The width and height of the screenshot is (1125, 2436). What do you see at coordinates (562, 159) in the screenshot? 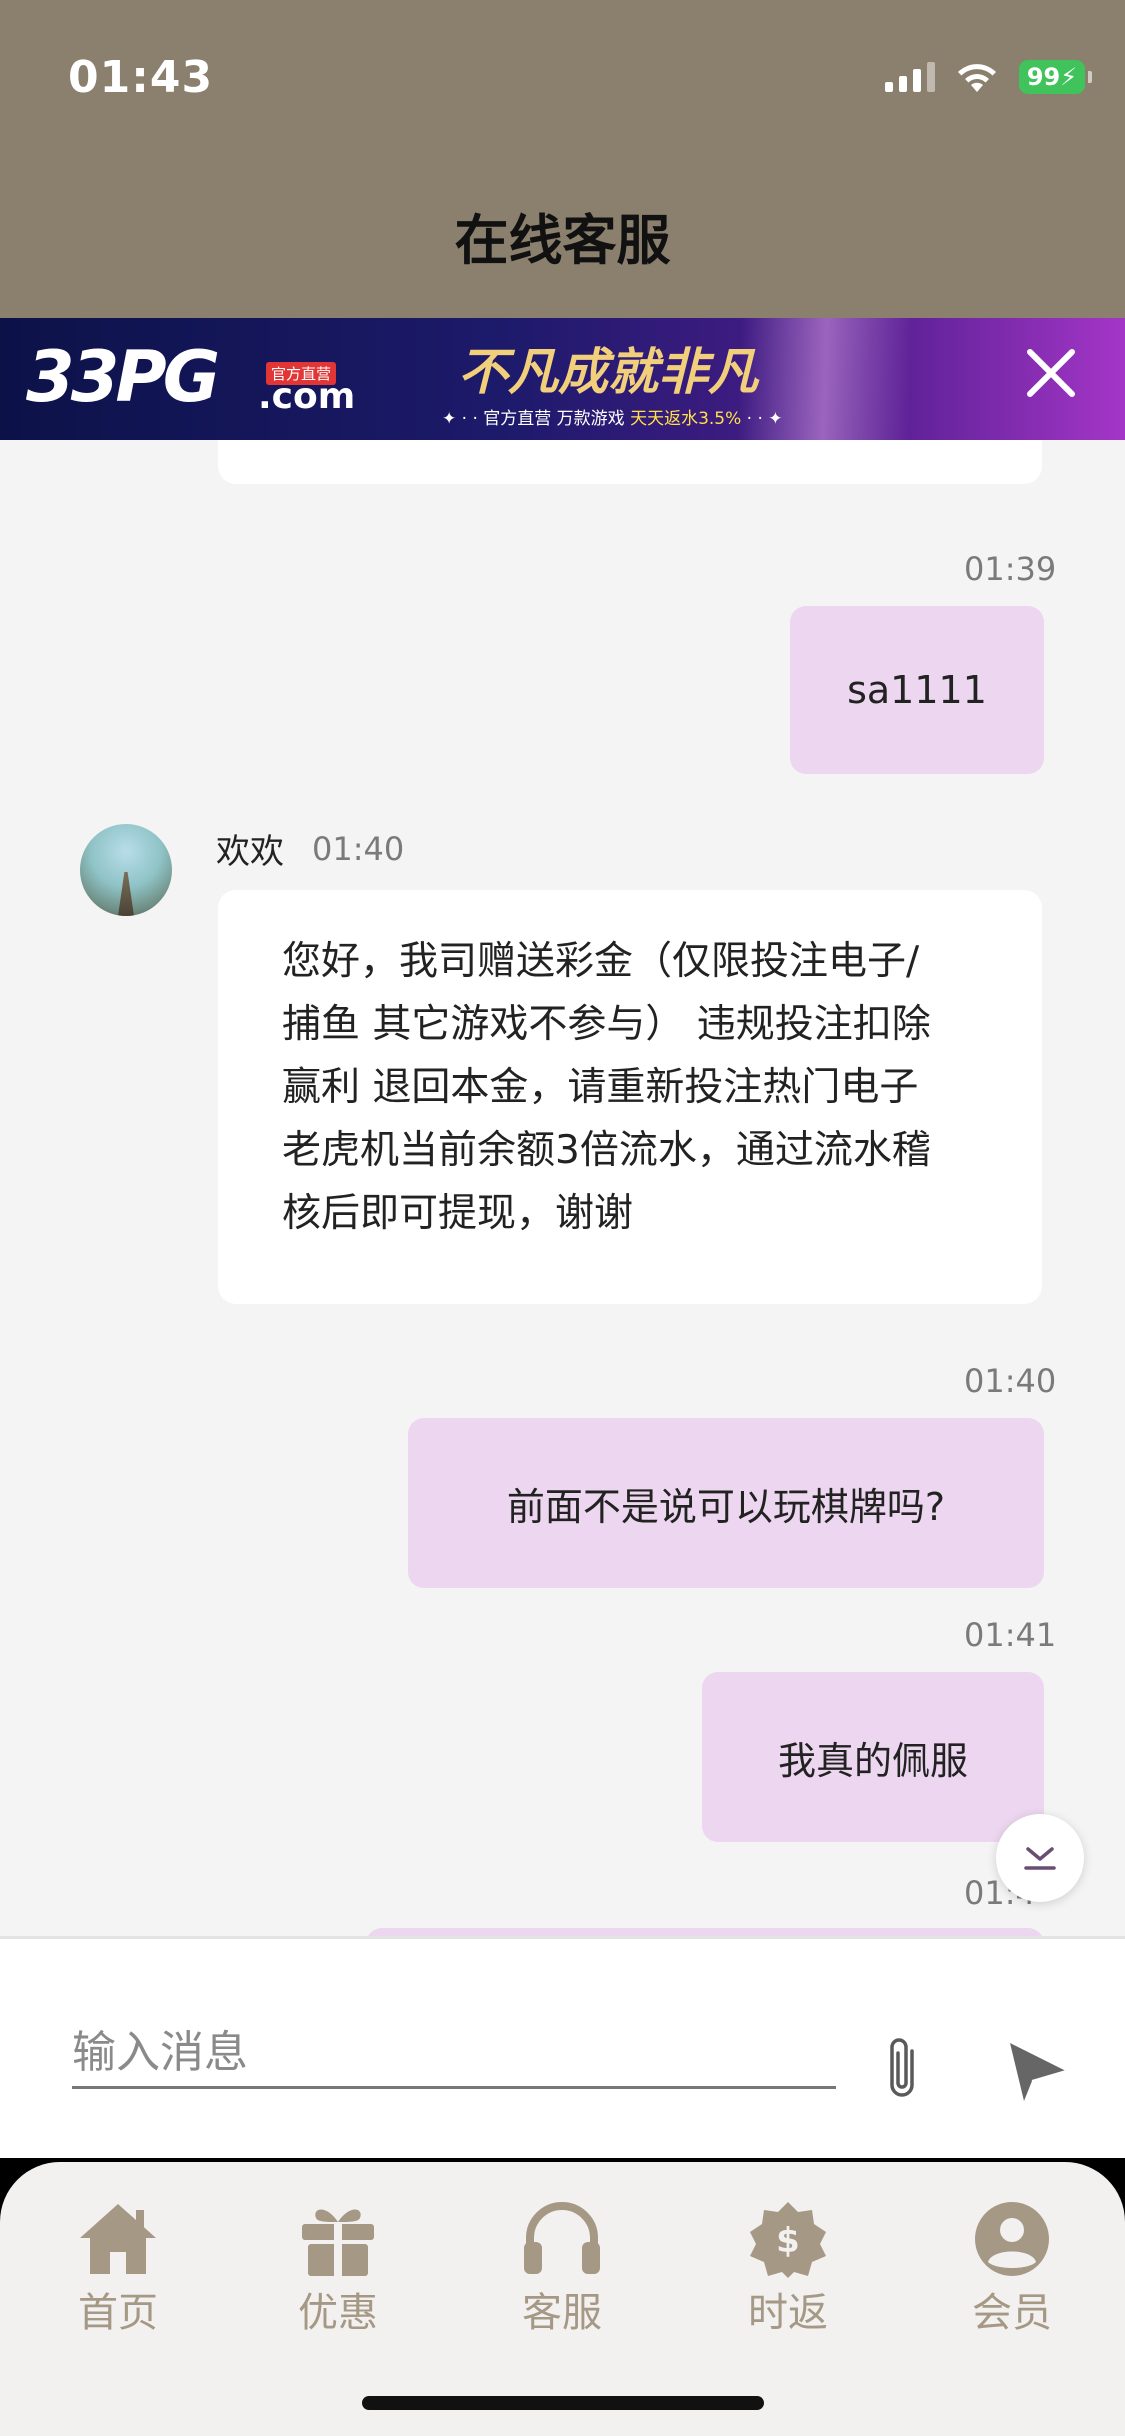
I see `app-header: 01:43 99 ⚡ 在线客服` at bounding box center [562, 159].